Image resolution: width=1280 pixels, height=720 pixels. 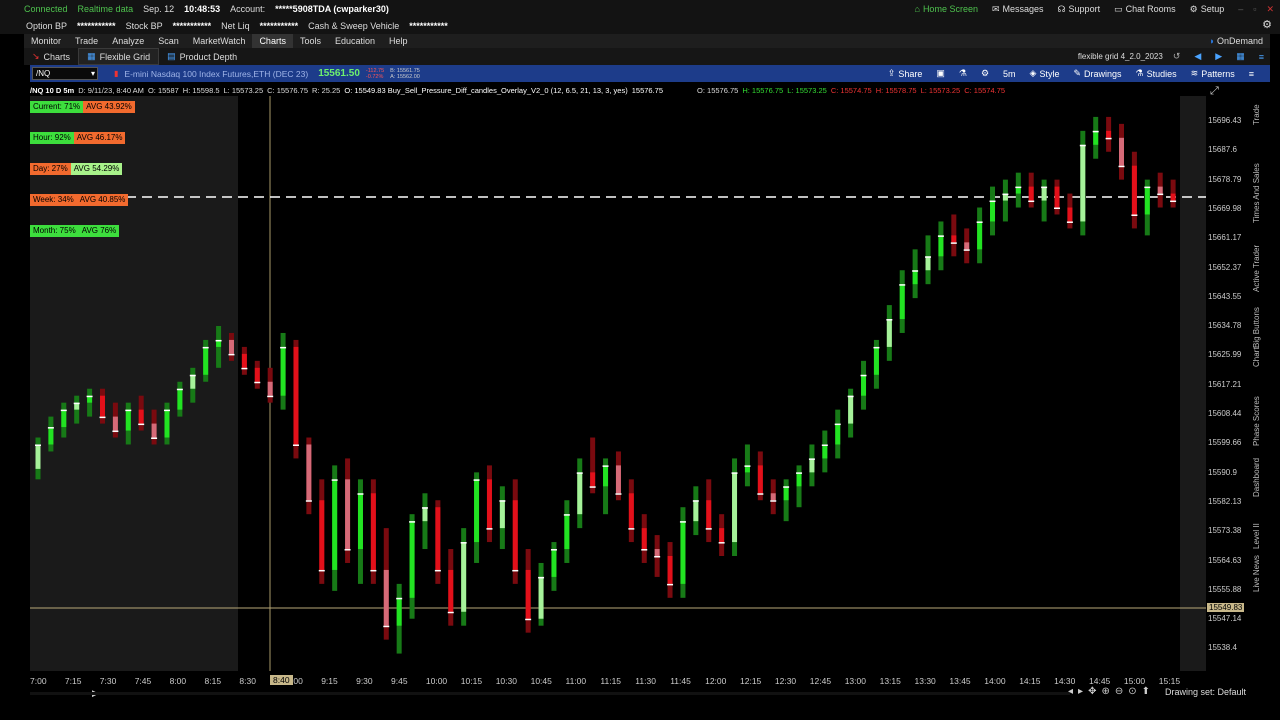 What do you see at coordinates (1256, 573) in the screenshot?
I see `side-tab: Live News` at bounding box center [1256, 573].